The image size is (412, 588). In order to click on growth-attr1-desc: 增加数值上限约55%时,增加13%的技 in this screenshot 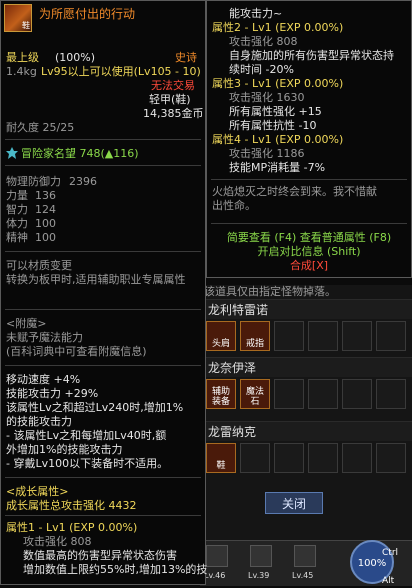, I will do `click(115, 569)`.